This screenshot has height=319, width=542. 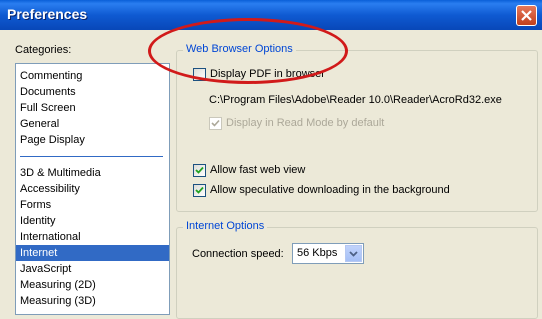 What do you see at coordinates (257, 170) in the screenshot?
I see `fast-web-view-label: Allow fast web view` at bounding box center [257, 170].